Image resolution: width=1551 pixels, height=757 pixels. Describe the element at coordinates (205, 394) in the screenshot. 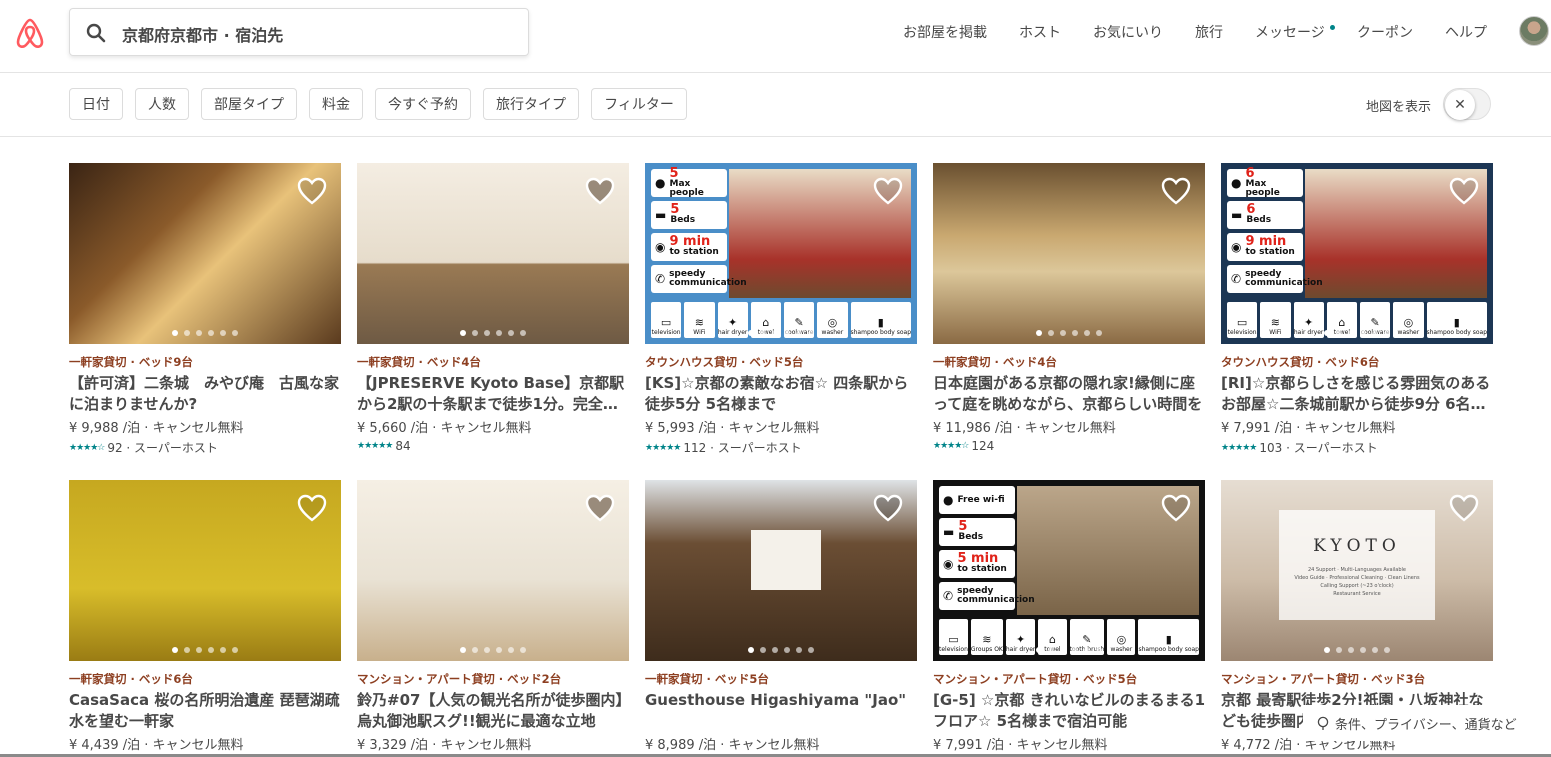

I see `listing-title: 【許可済】二条城 みやび庵 古風な家に泊まりませんか?` at that location.